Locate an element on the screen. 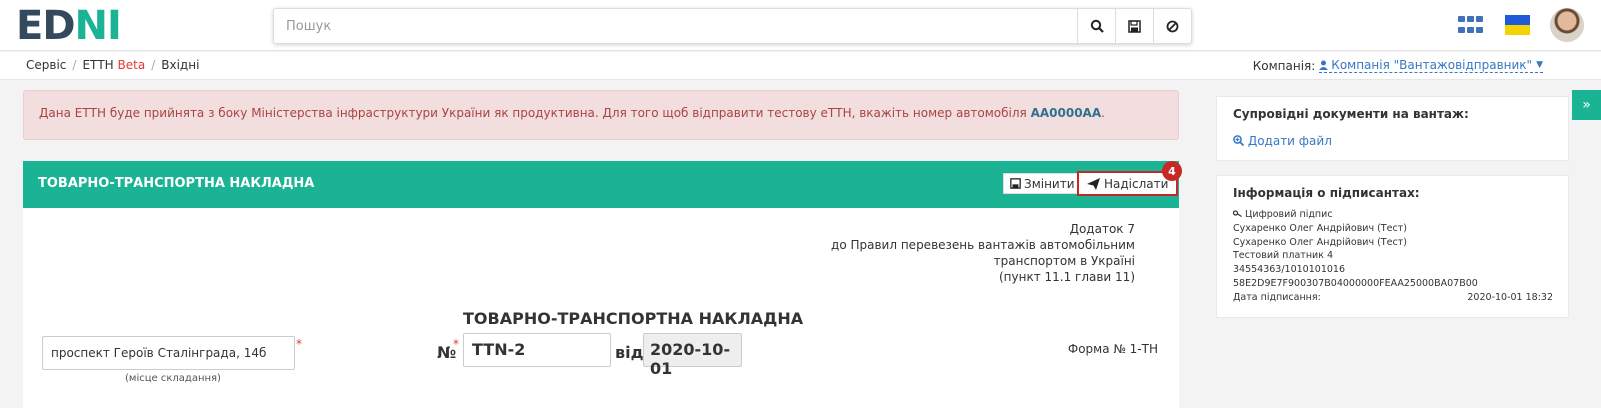  panel-title: ТОВАРНО-ТРАНСПОРТНА НАКЛАДНА is located at coordinates (176, 183).